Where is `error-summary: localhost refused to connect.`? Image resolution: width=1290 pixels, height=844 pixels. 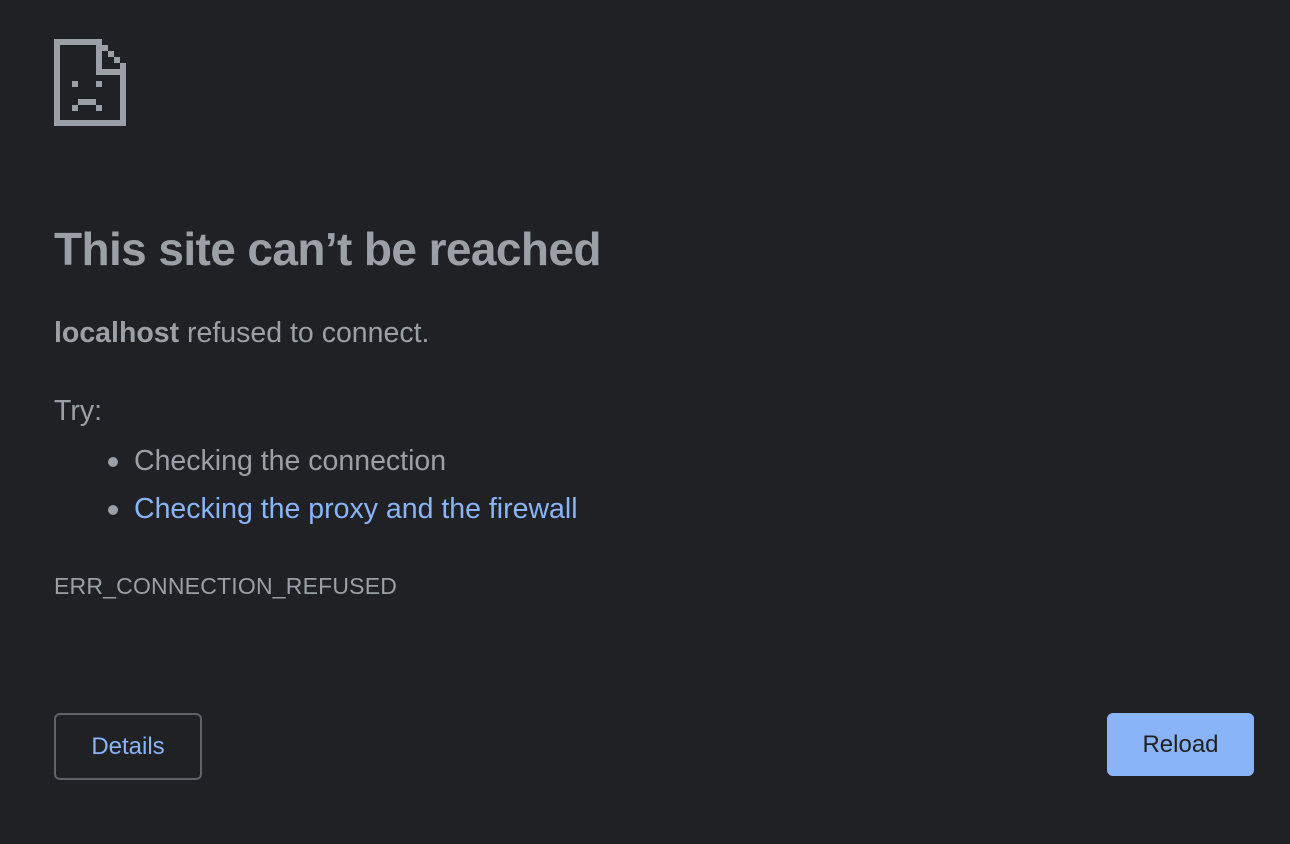 error-summary: localhost refused to connect. is located at coordinates (241, 333).